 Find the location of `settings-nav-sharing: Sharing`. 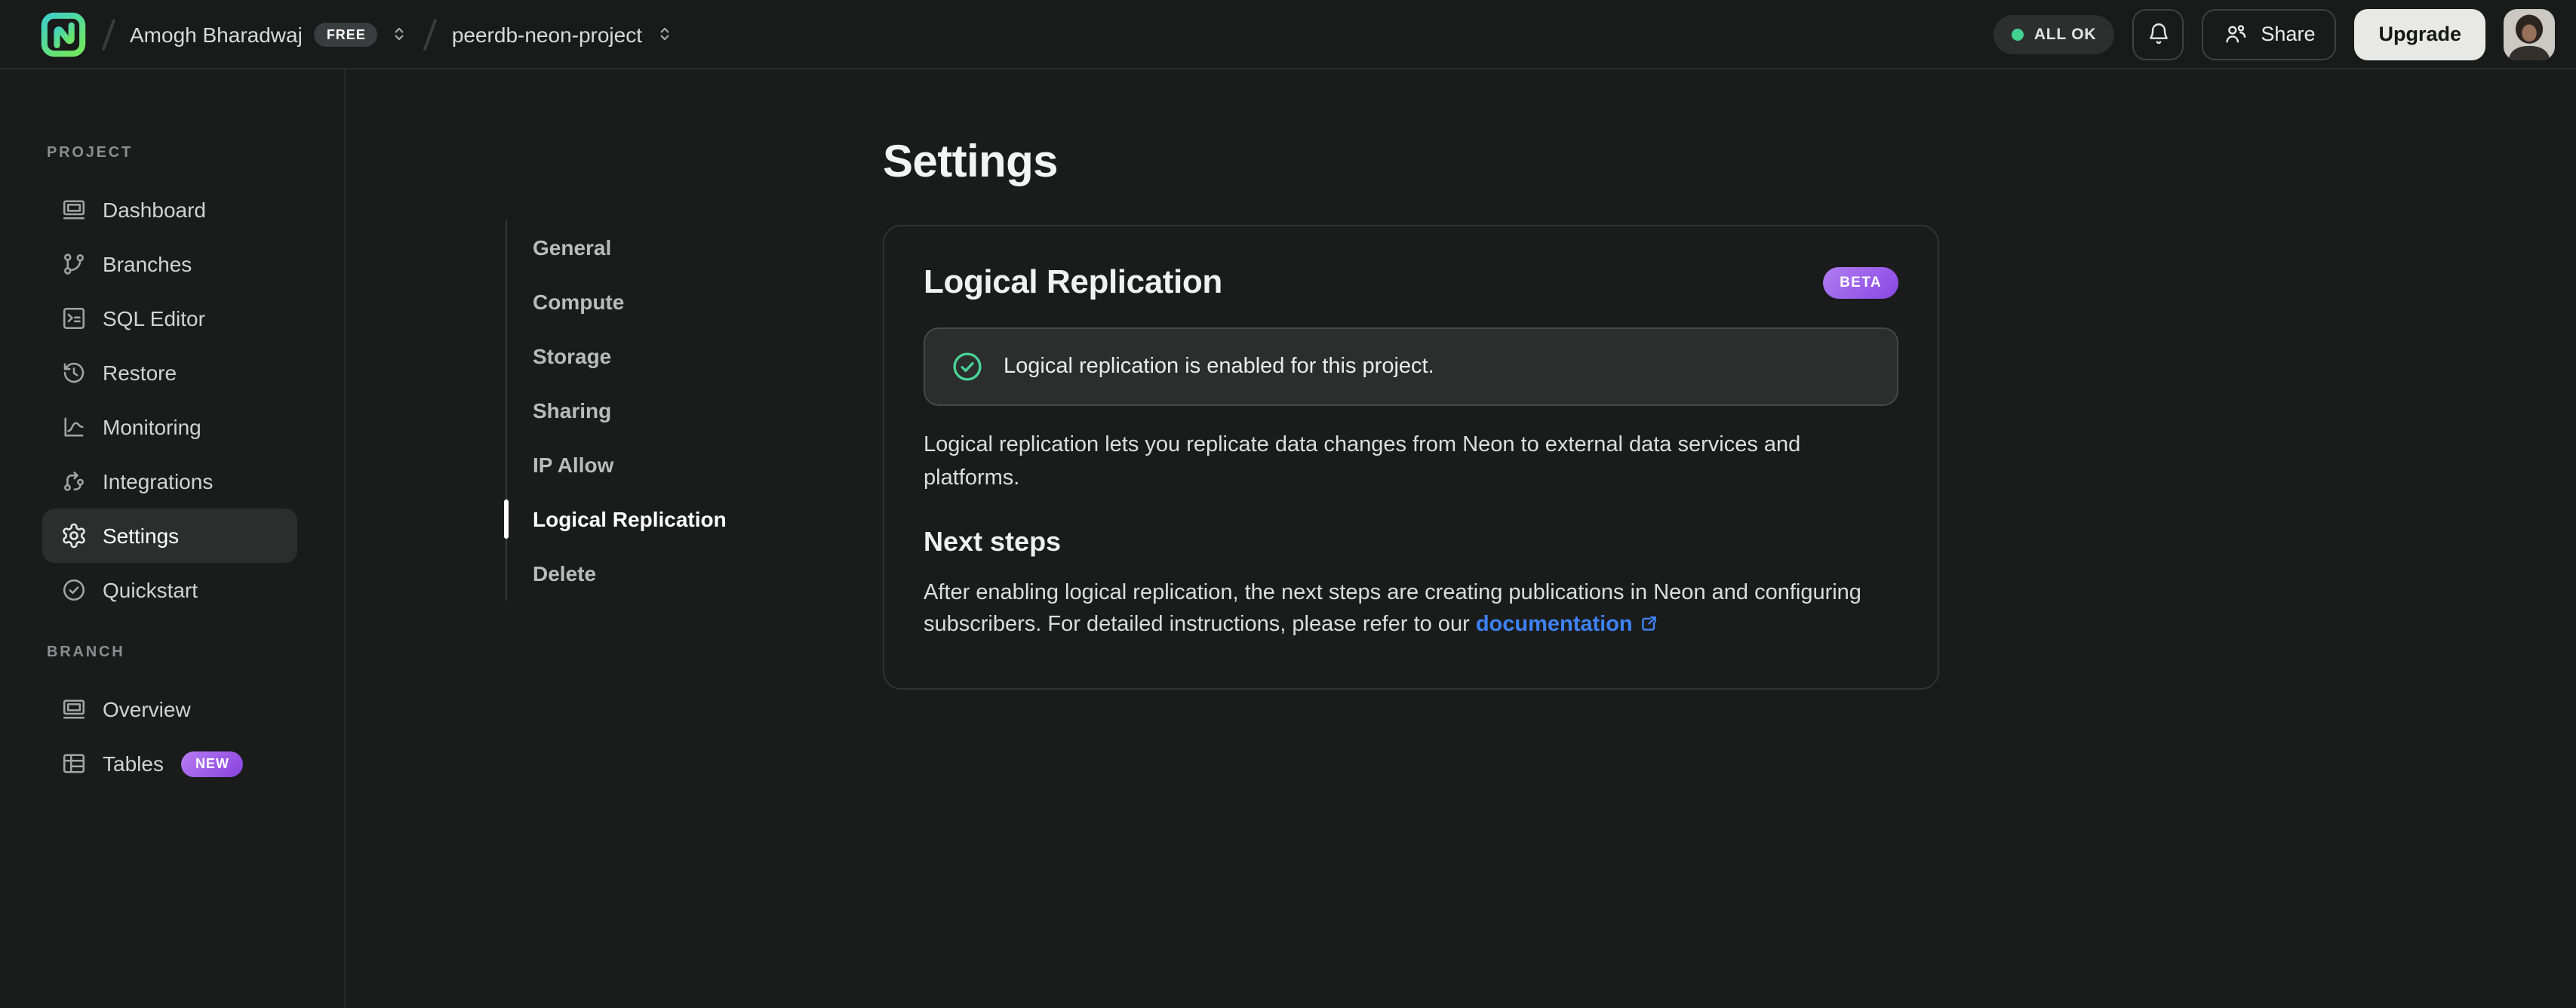

settings-nav-sharing: Sharing is located at coordinates (646, 410).